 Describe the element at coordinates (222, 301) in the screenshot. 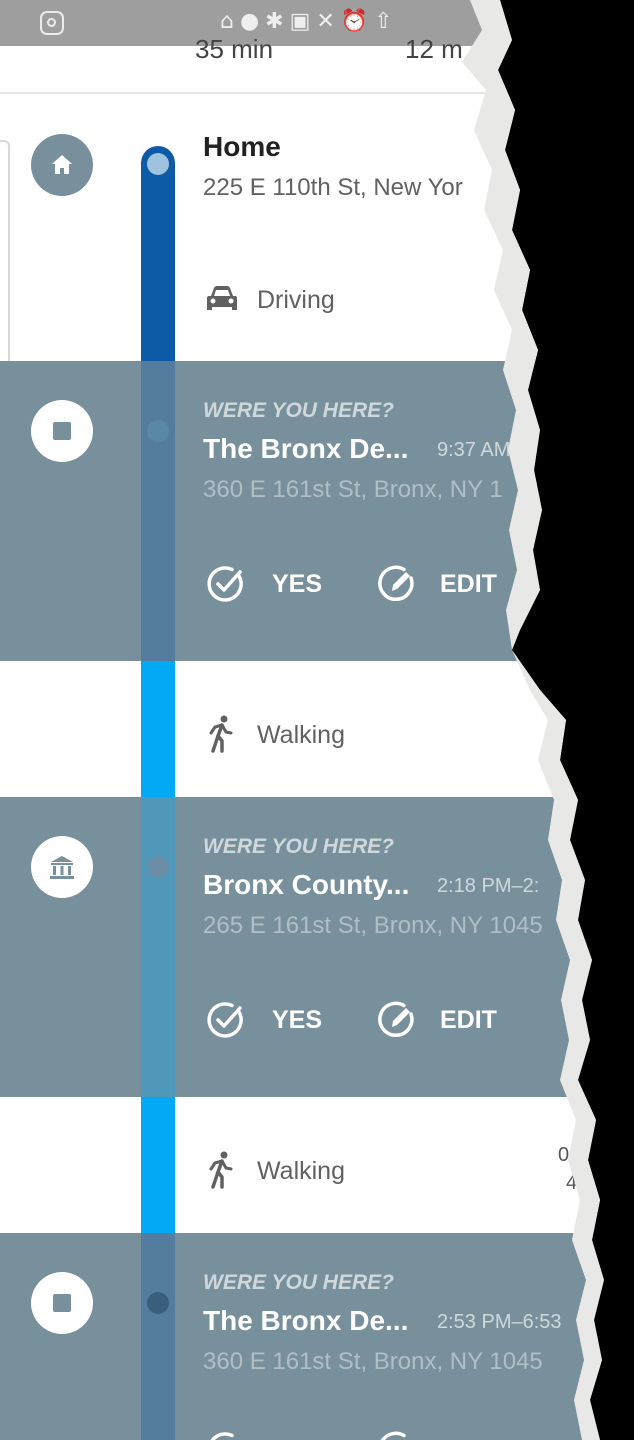

I see `car-icon` at that location.